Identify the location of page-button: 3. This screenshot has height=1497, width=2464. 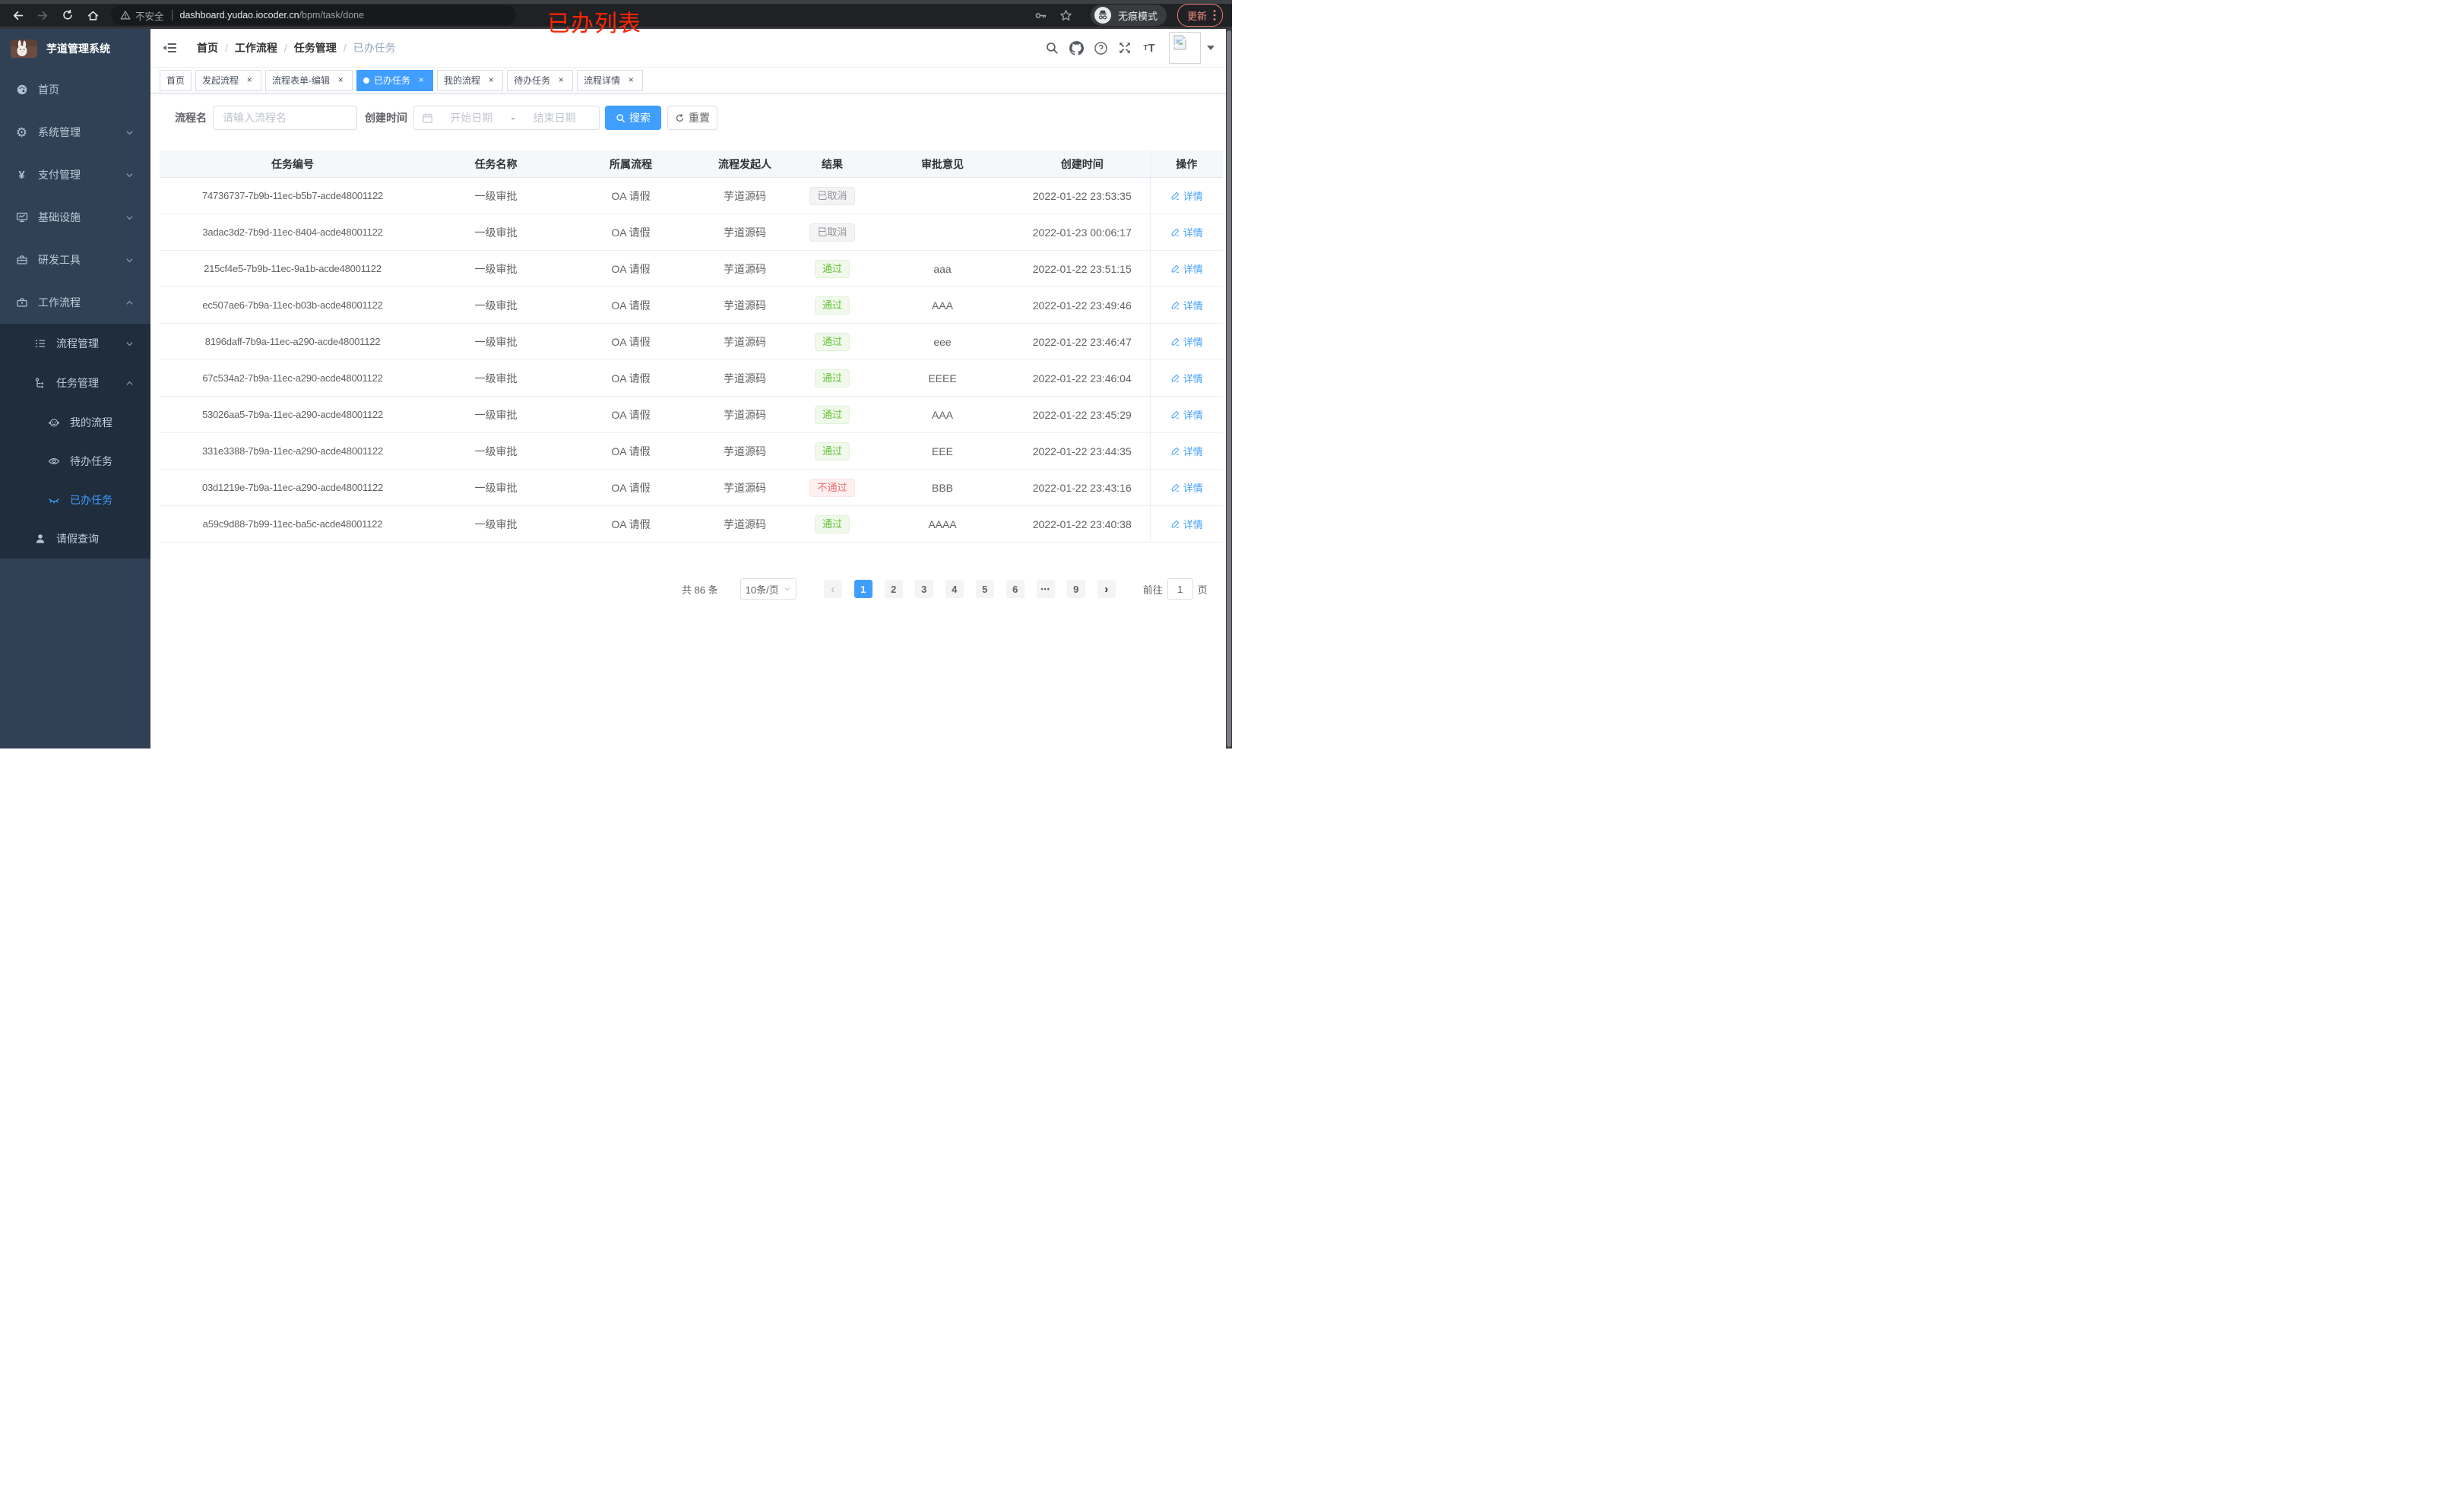
(923, 589).